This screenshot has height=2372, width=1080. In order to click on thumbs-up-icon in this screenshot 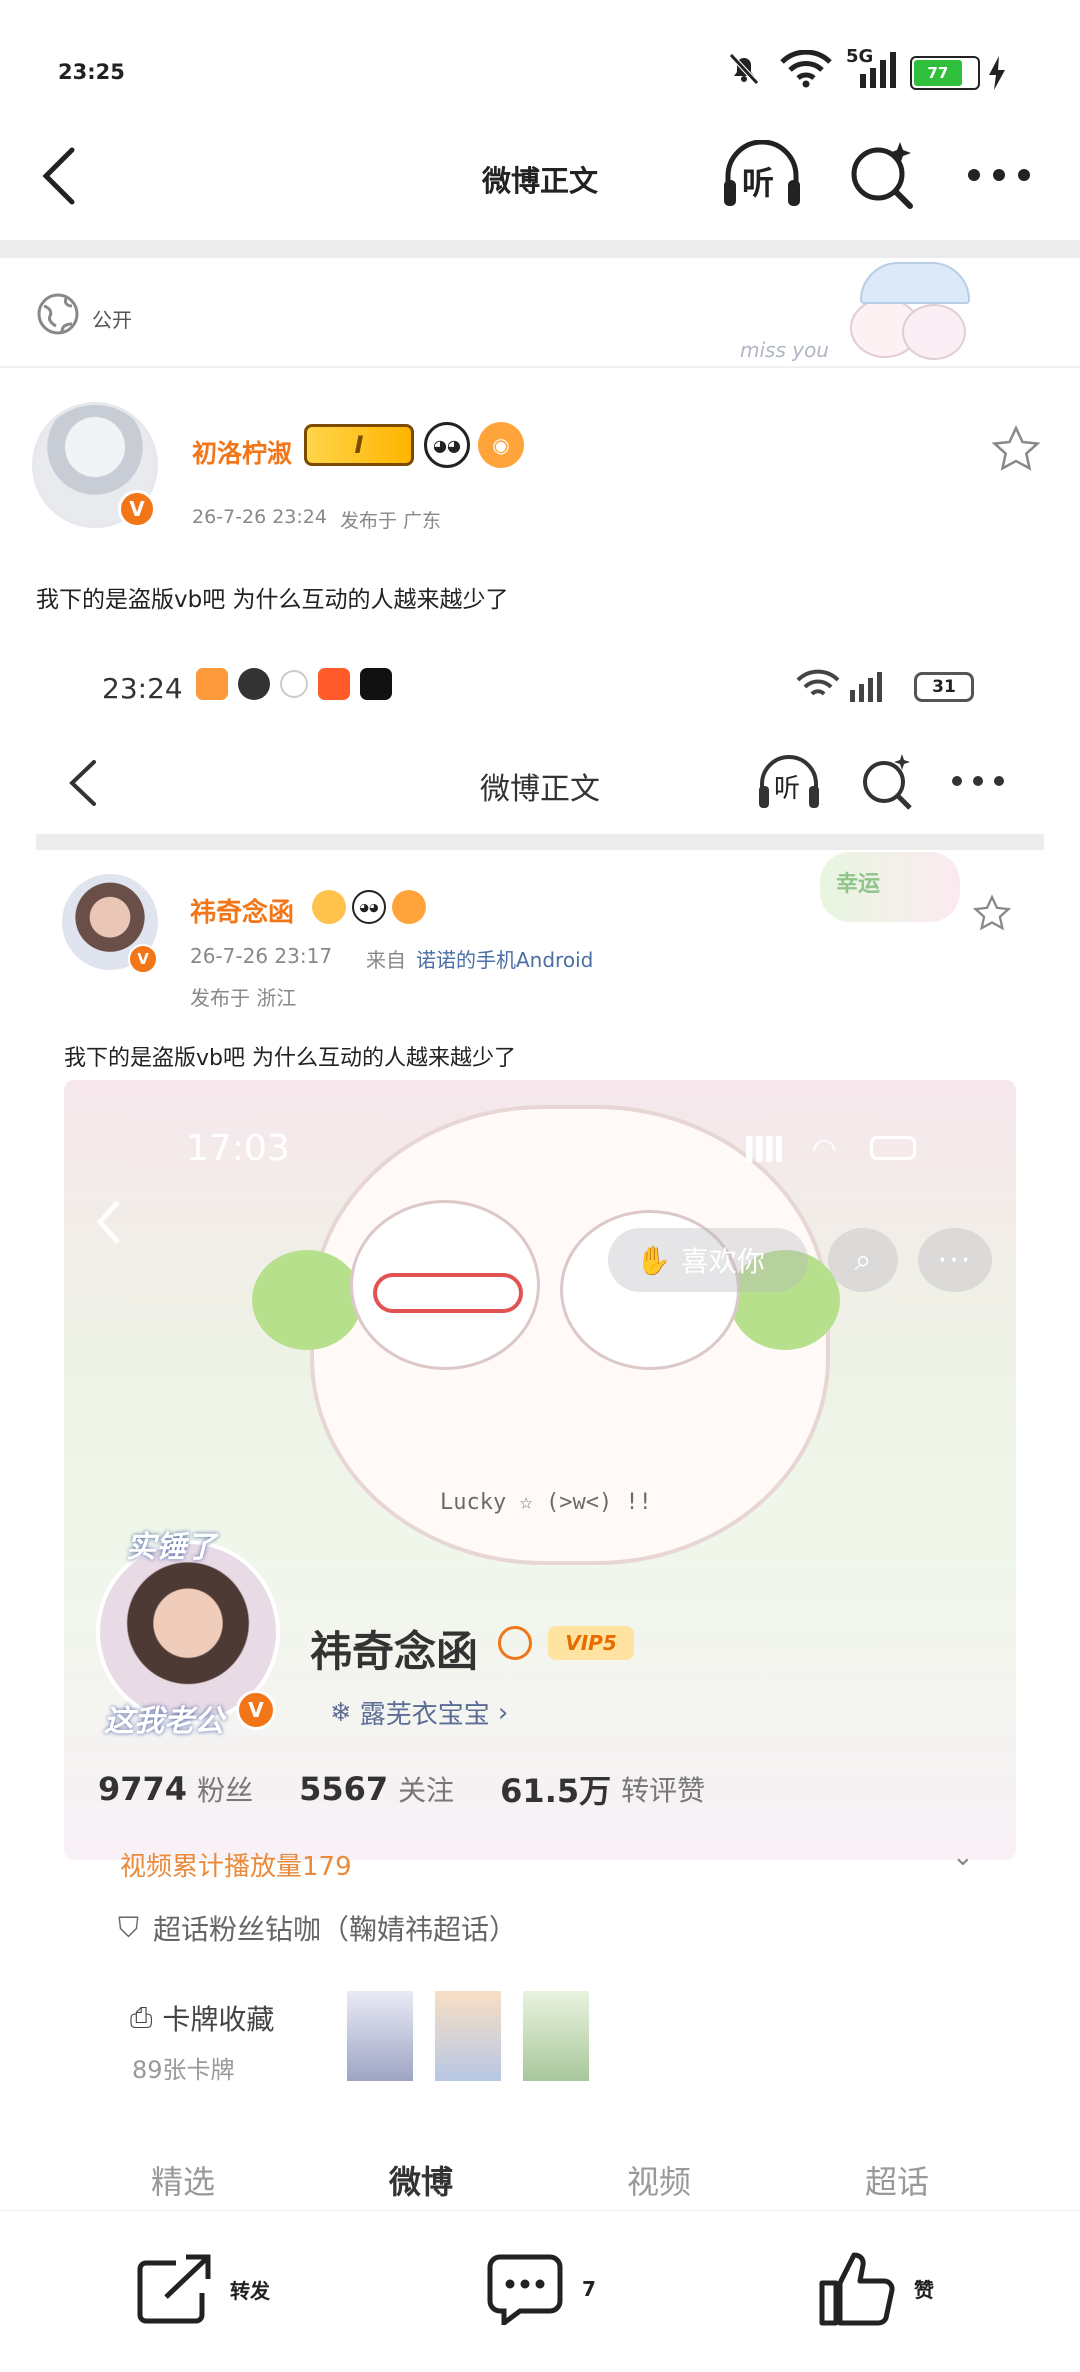, I will do `click(857, 2289)`.